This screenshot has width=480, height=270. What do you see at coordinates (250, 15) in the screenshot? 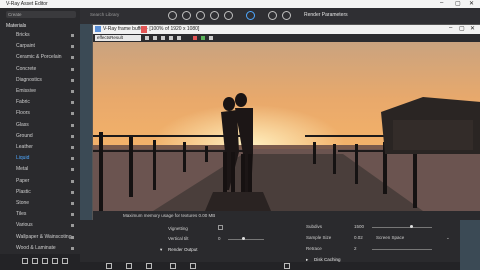
I see `settings-gear-icon` at bounding box center [250, 15].